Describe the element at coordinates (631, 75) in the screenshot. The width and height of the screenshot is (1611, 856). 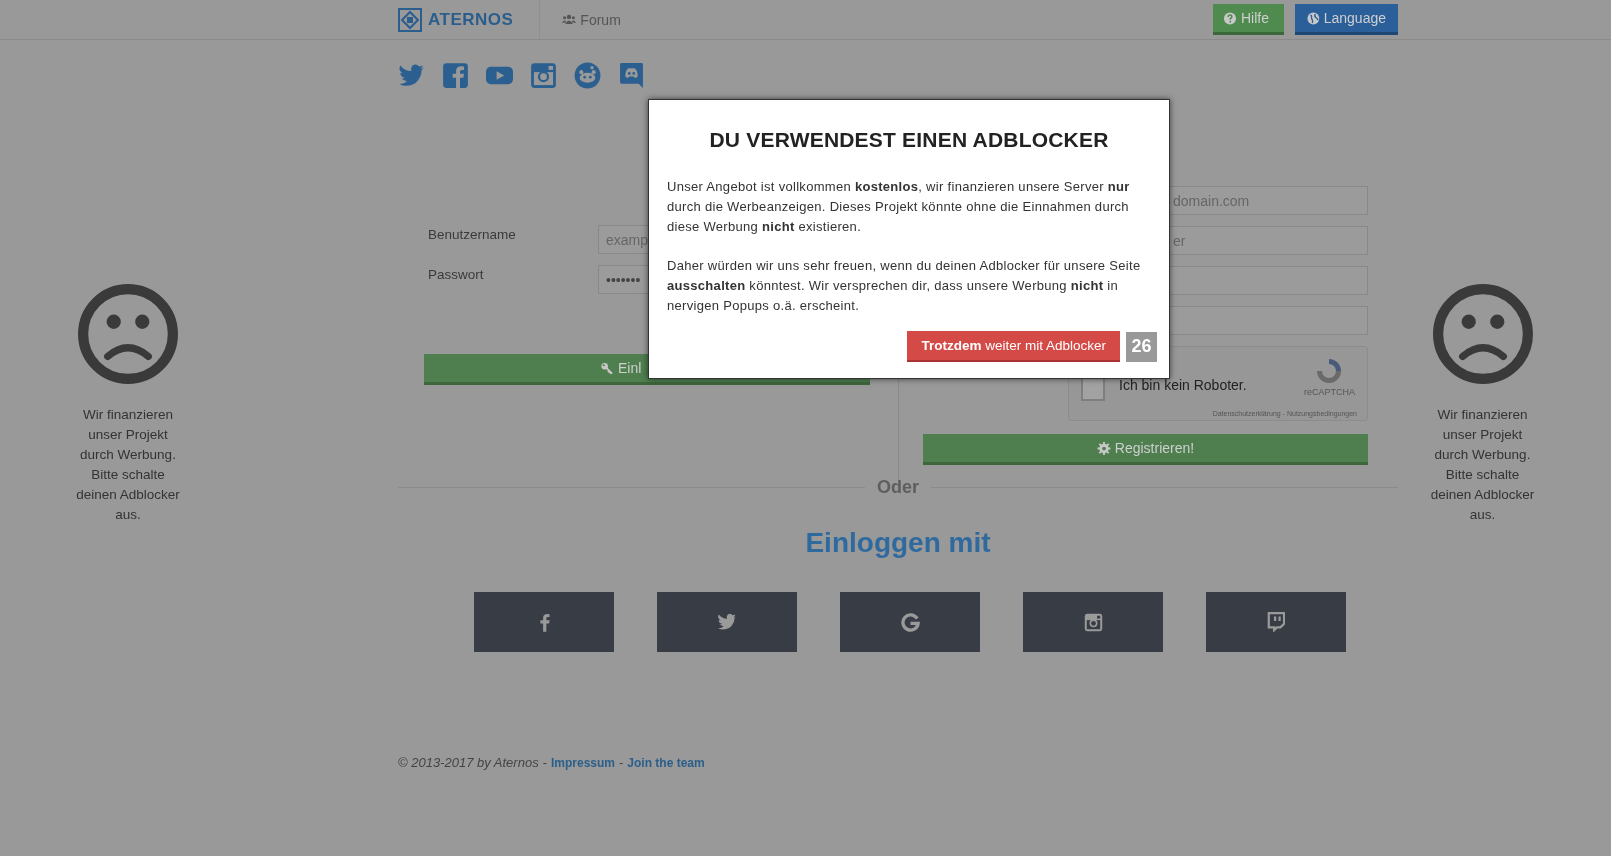
I see `chat-bubble-icon` at that location.